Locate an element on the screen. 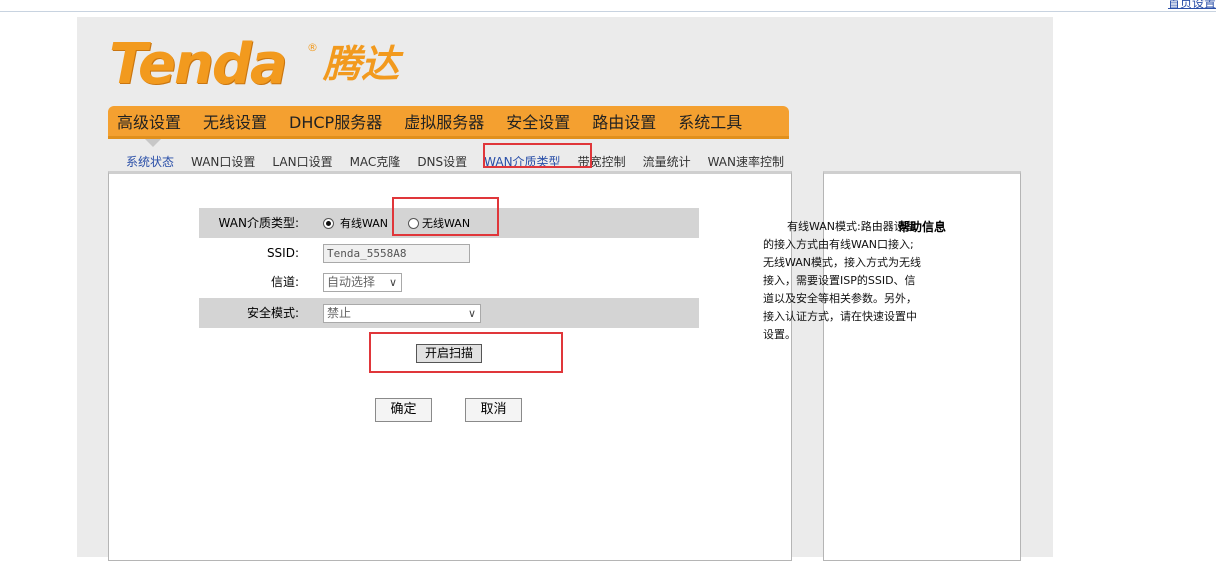 The width and height of the screenshot is (1216, 561). home-settings-link: 首页设置 is located at coordinates (1192, 5).